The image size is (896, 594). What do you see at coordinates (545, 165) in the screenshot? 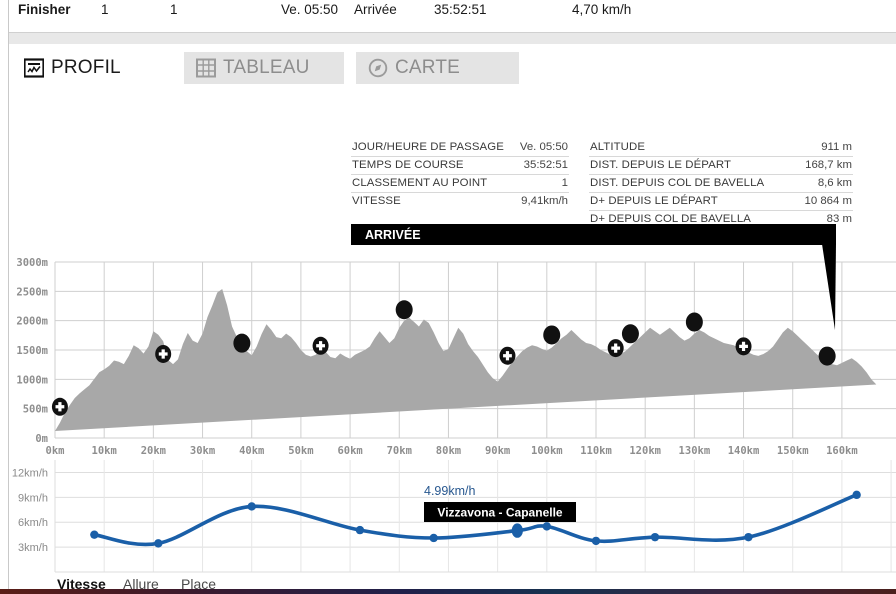
I see `info-value: 35:52:51` at bounding box center [545, 165].